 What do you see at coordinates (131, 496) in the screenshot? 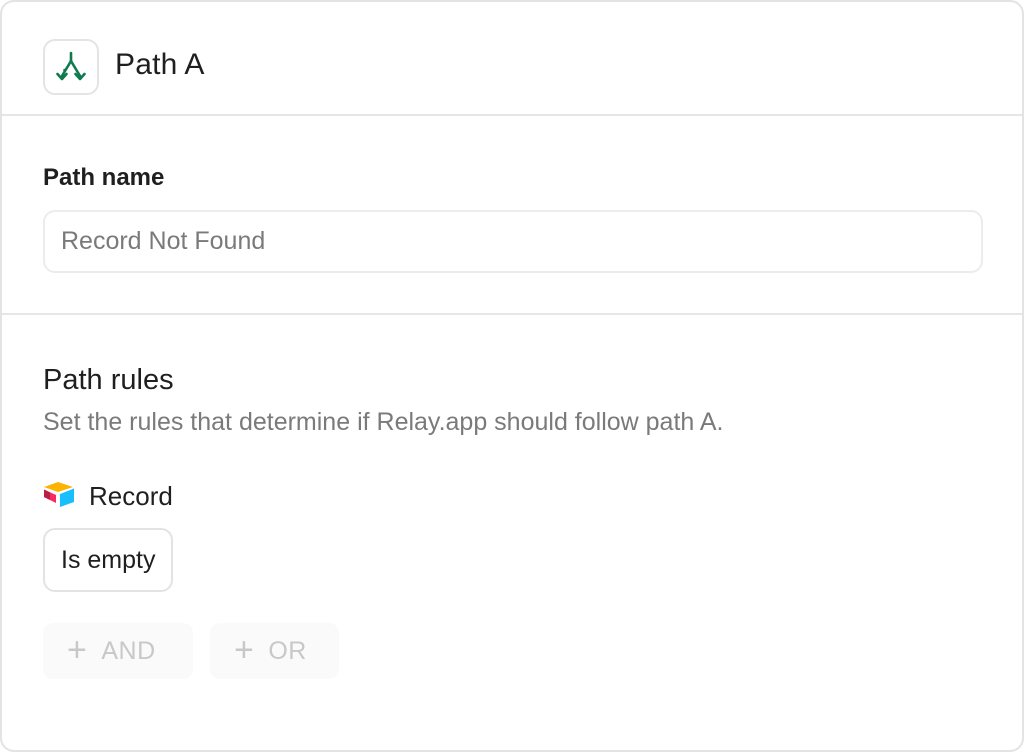
I see `rule-field-label: Record` at bounding box center [131, 496].